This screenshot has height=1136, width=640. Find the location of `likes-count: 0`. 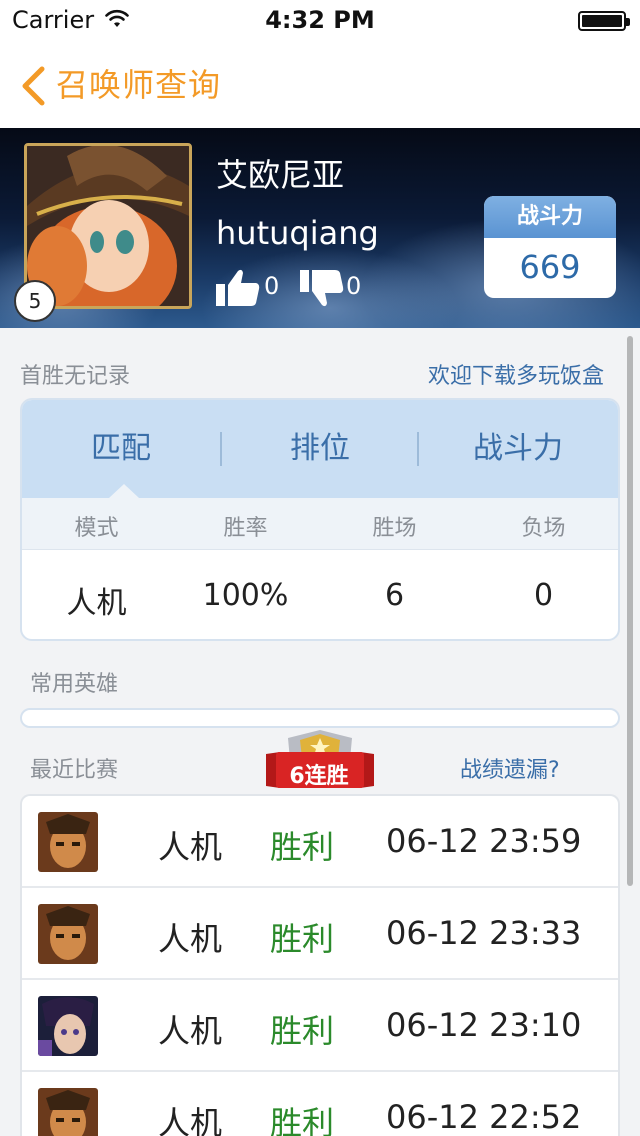

likes-count: 0 is located at coordinates (272, 286).